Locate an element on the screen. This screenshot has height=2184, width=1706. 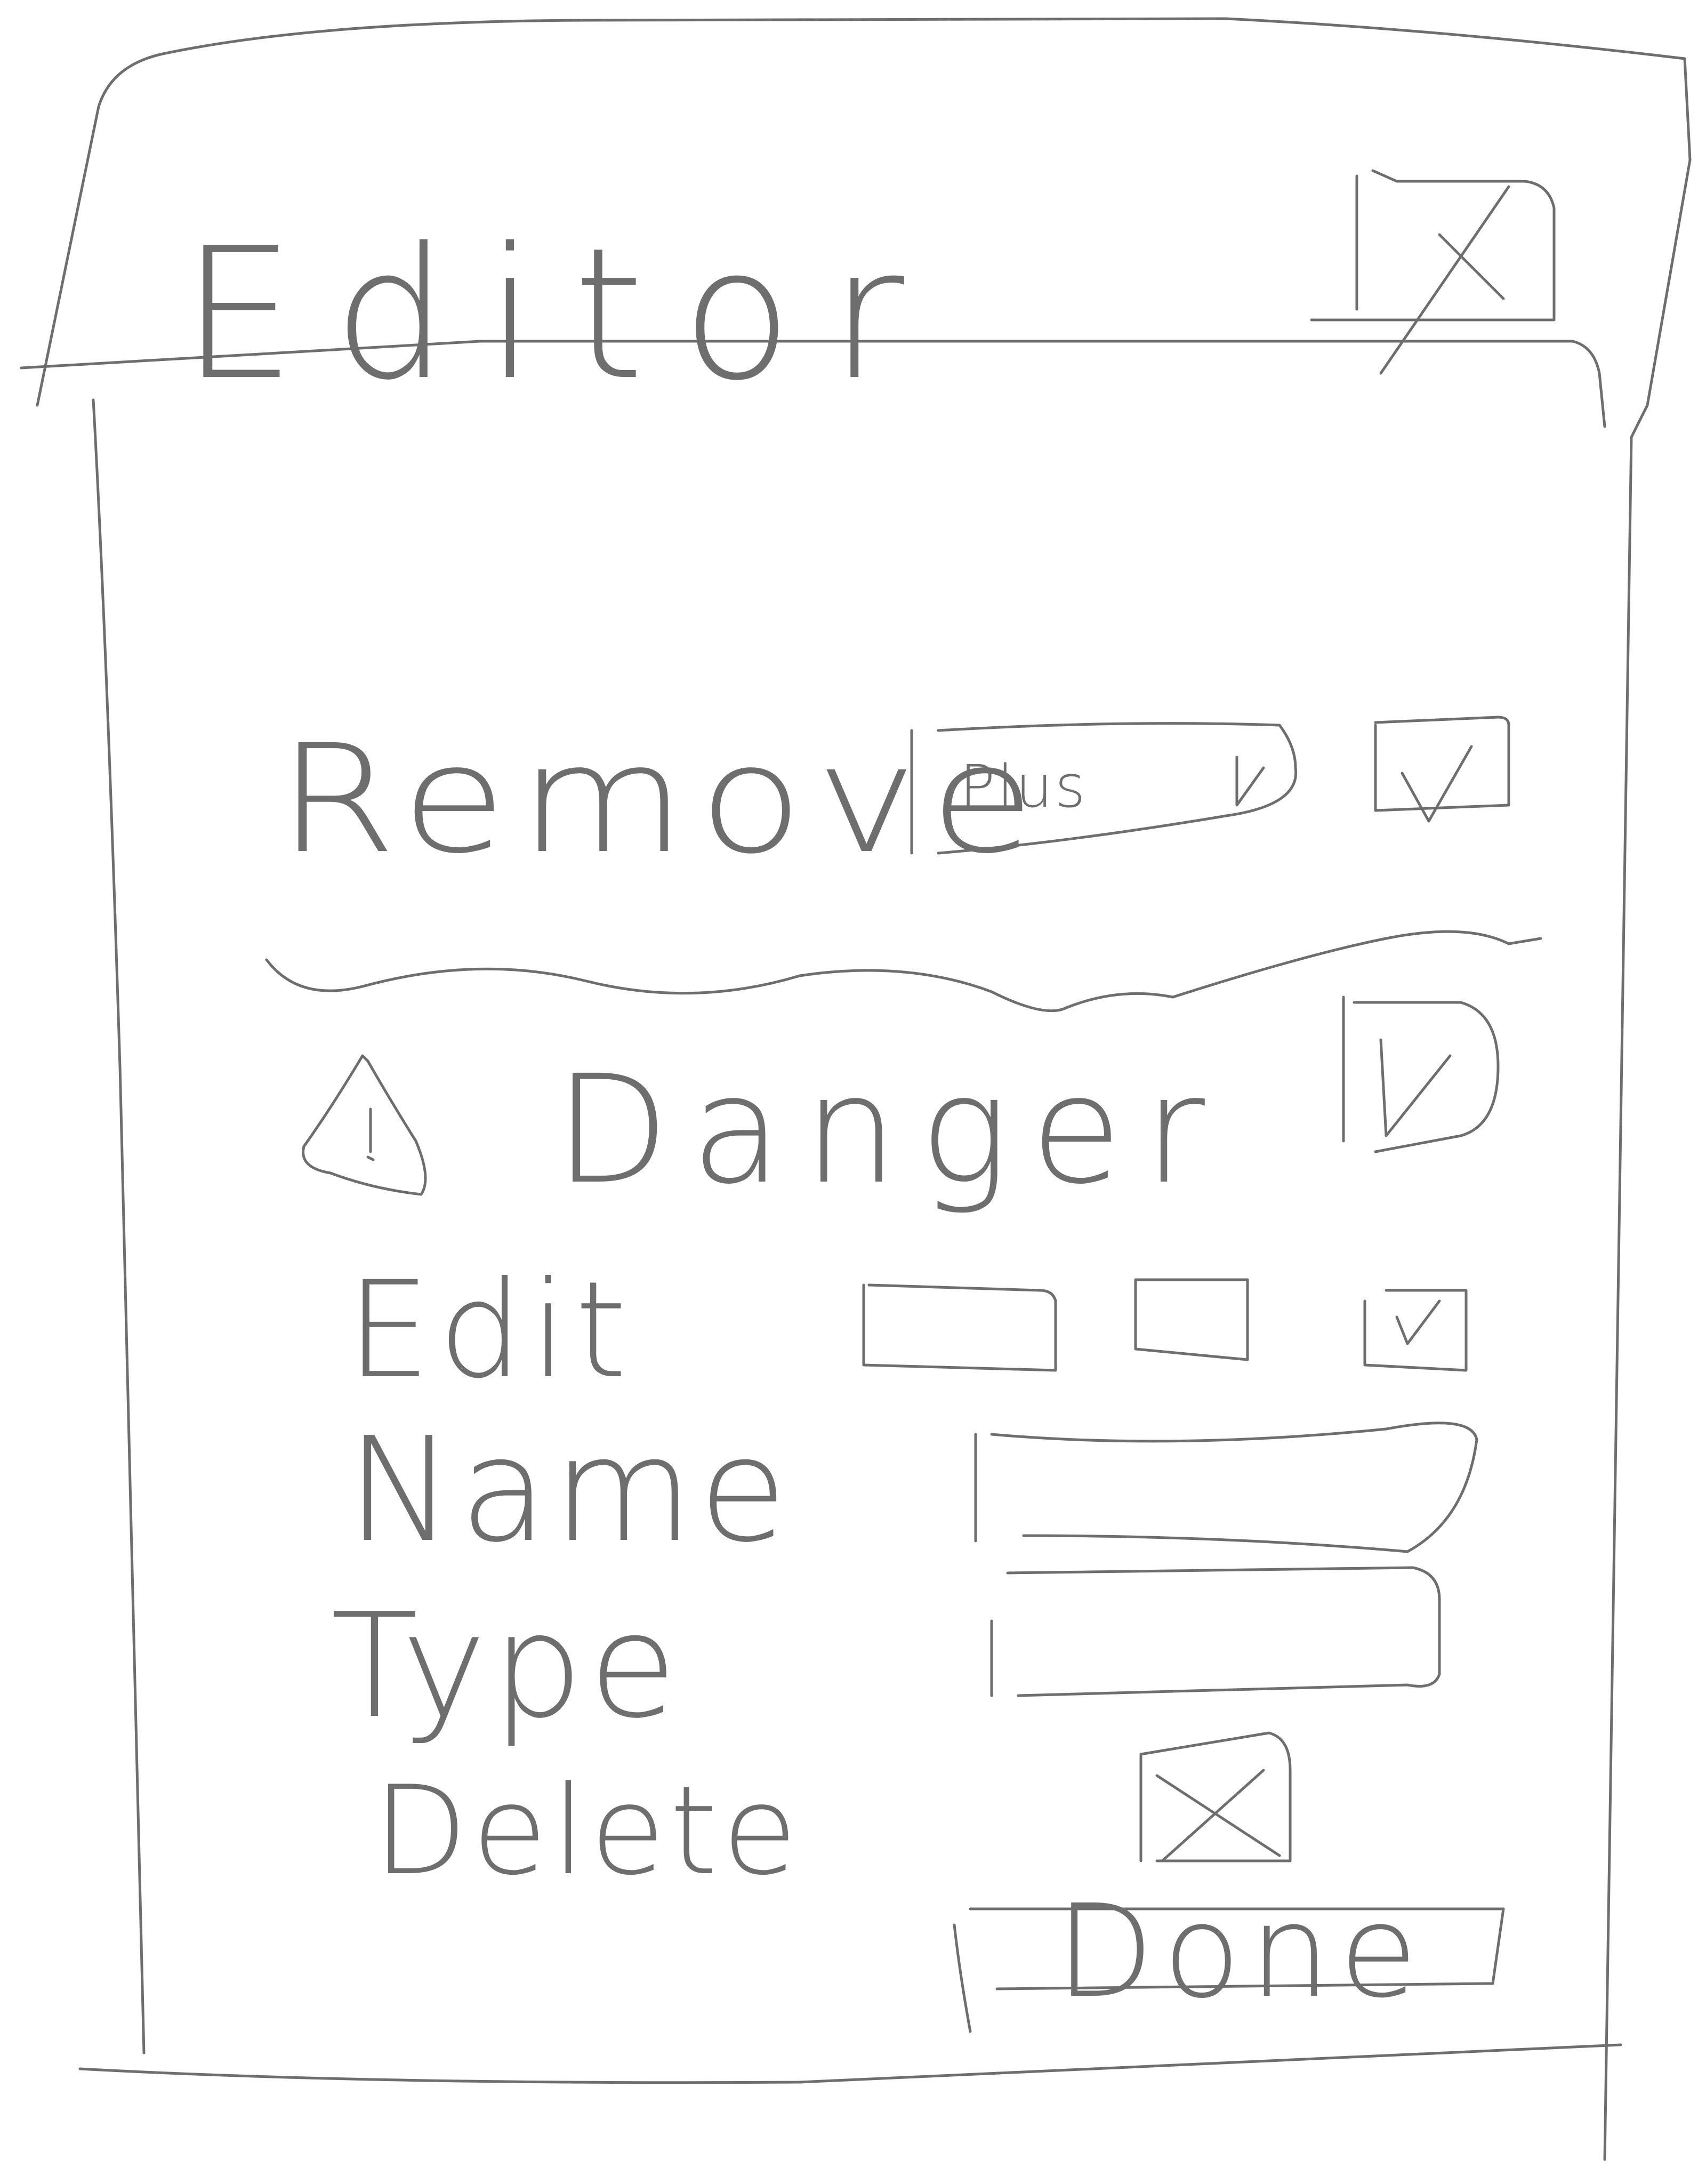
name-label: Name is located at coordinates (570, 1490).